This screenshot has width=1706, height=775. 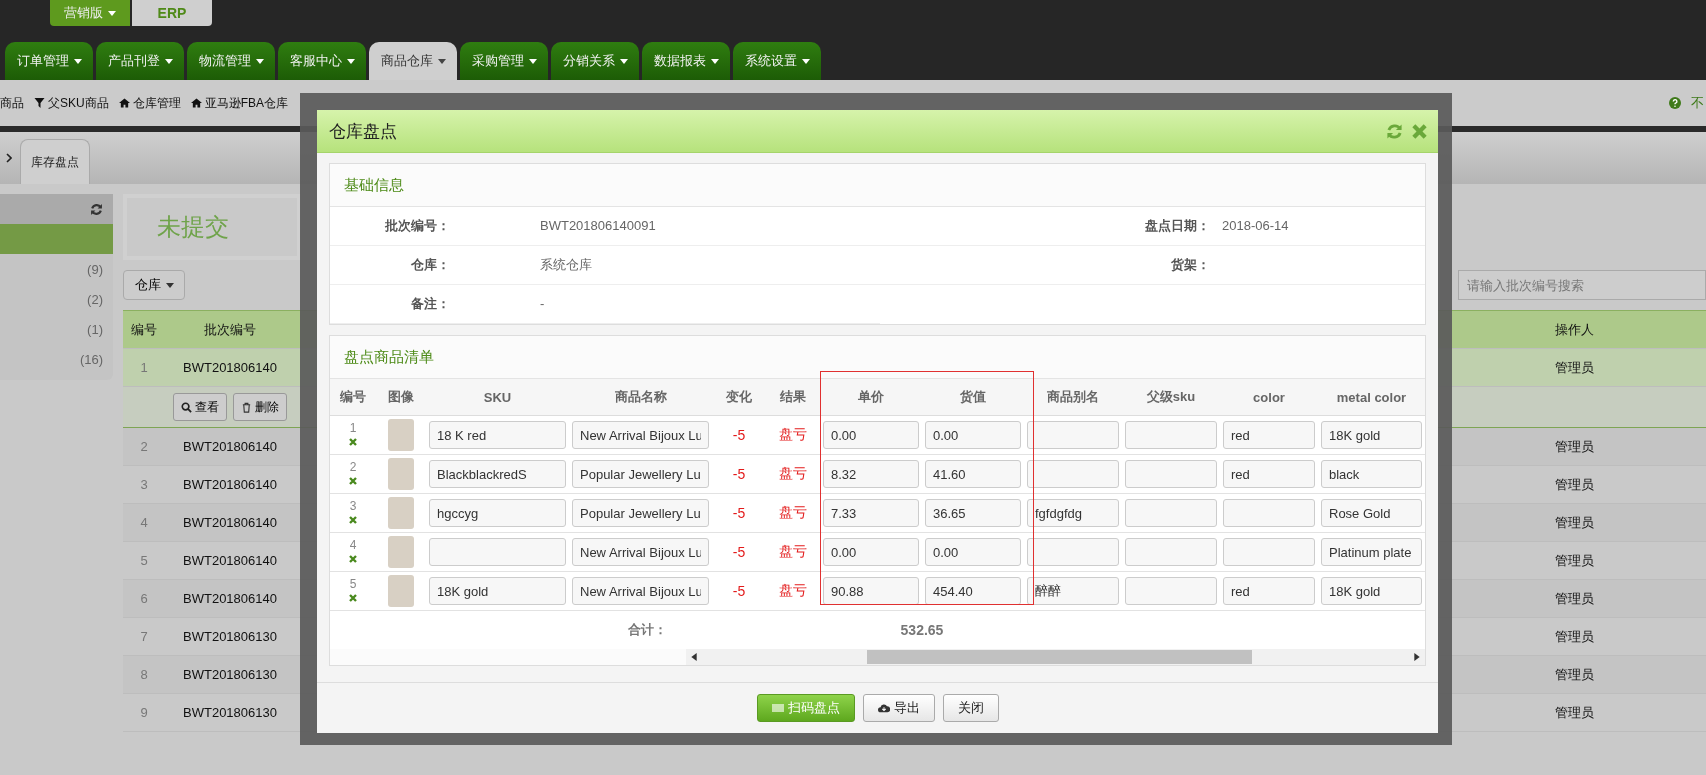 What do you see at coordinates (39, 103) in the screenshot?
I see `filter-icon` at bounding box center [39, 103].